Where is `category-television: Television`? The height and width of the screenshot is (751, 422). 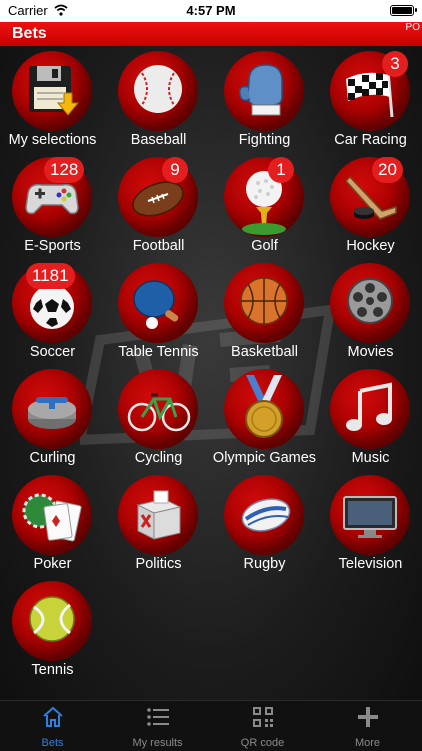 category-television: Television is located at coordinates (370, 524).